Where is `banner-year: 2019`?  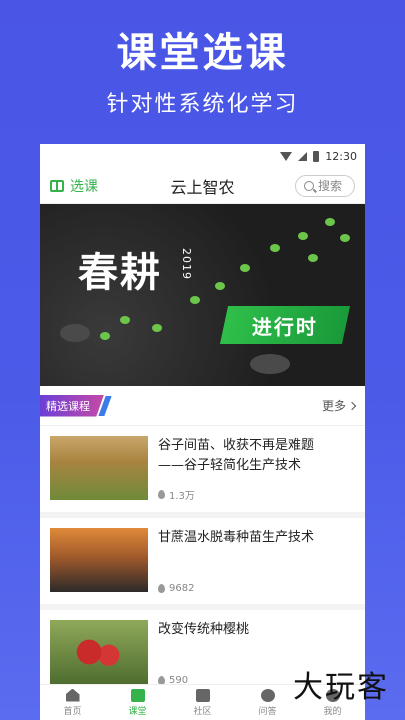
banner-year: 2019 is located at coordinates (186, 264).